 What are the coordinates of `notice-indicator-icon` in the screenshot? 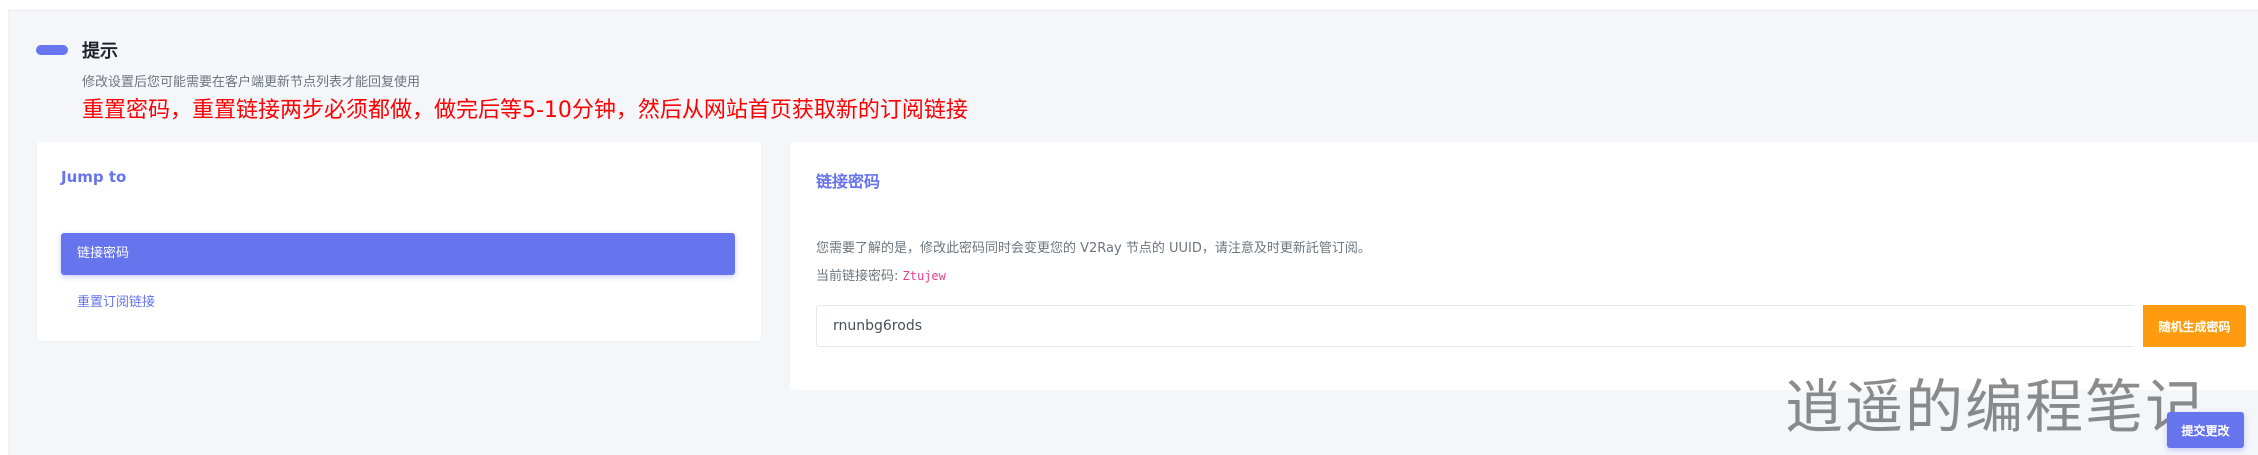 It's located at (52, 50).